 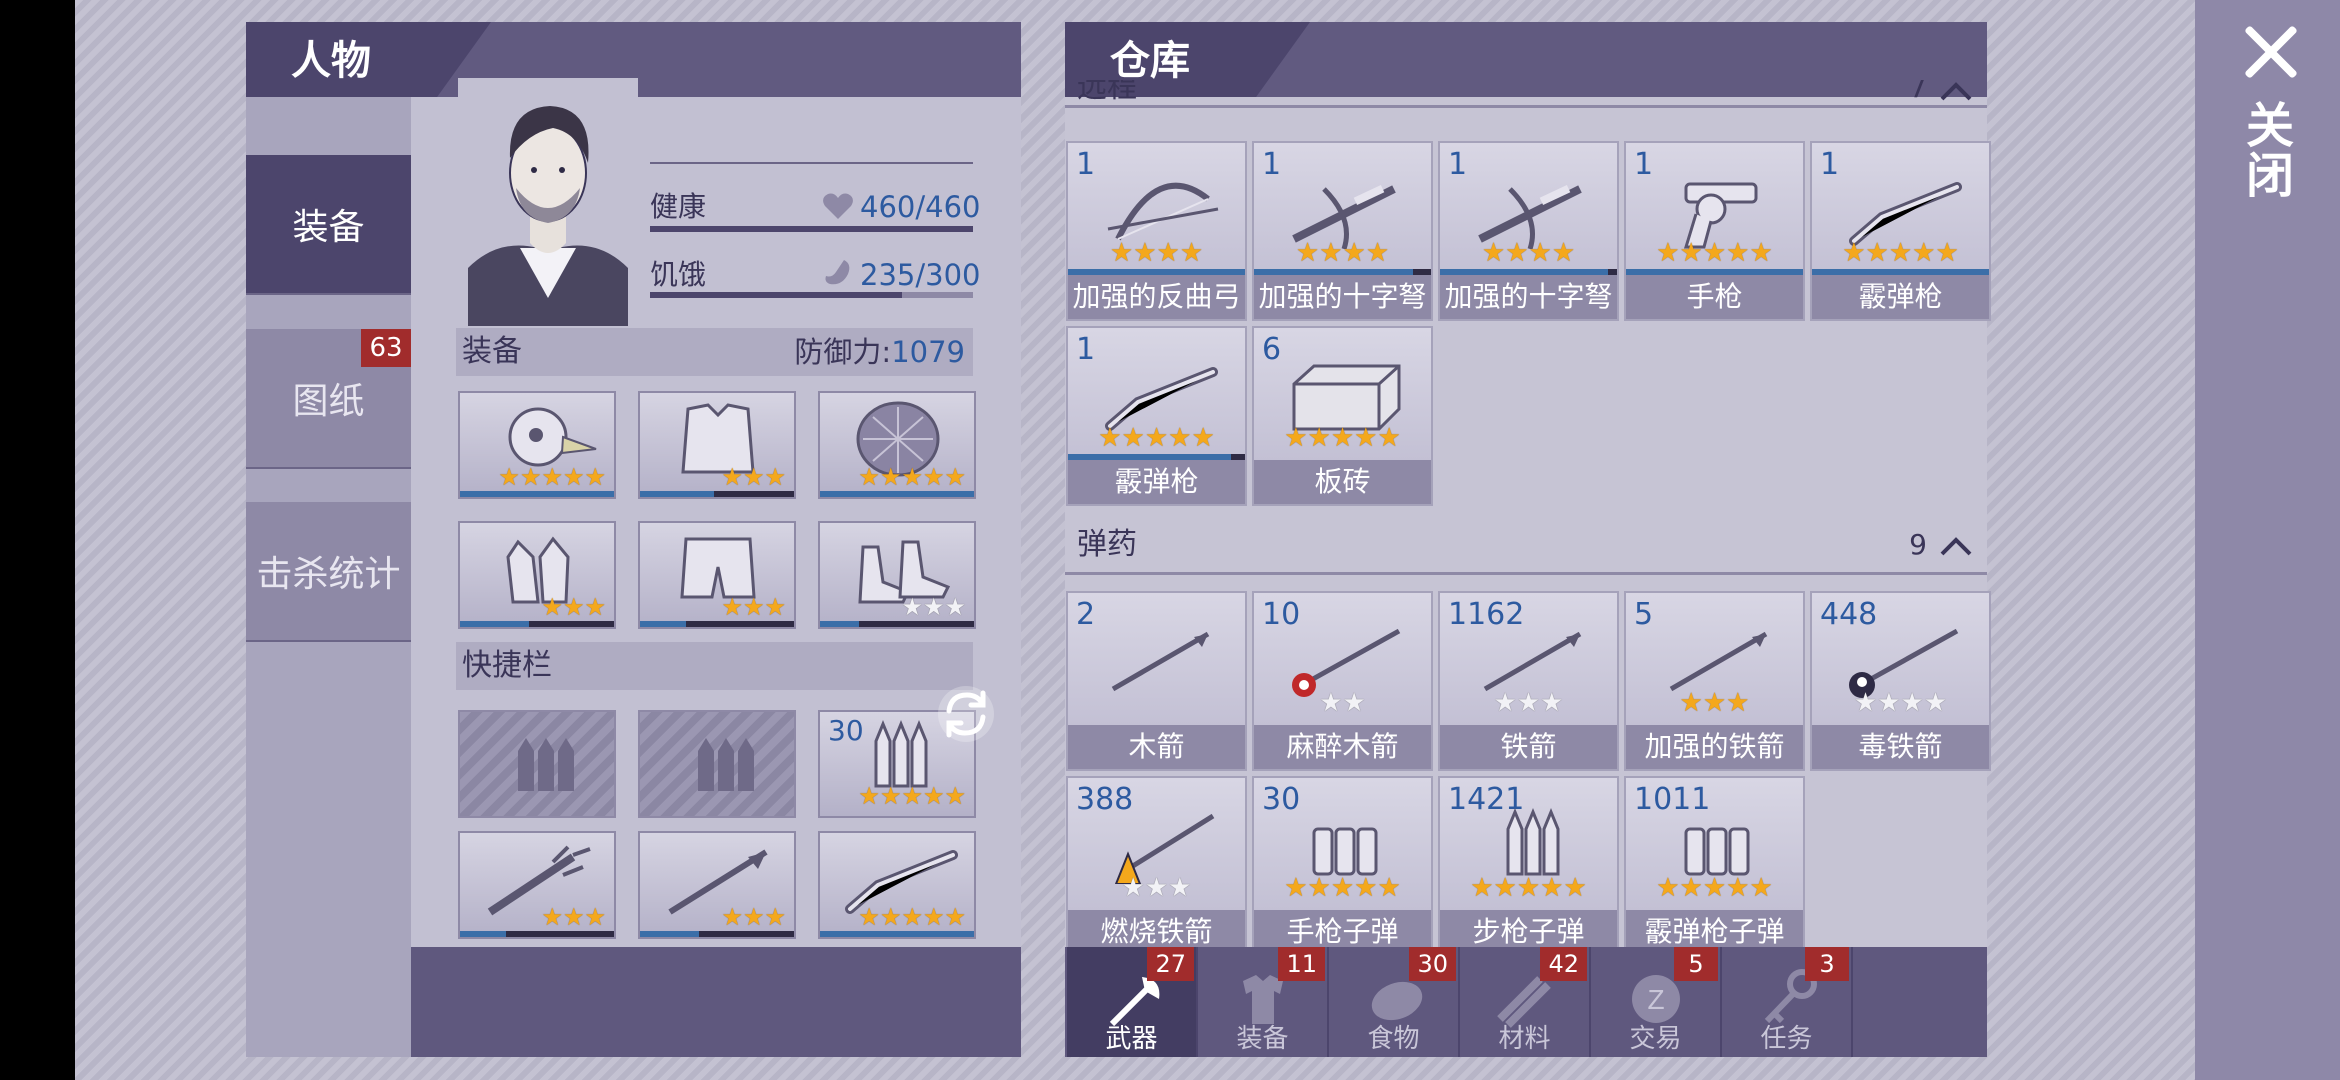 I want to click on side-tab-badge: 63, so click(x=386, y=348).